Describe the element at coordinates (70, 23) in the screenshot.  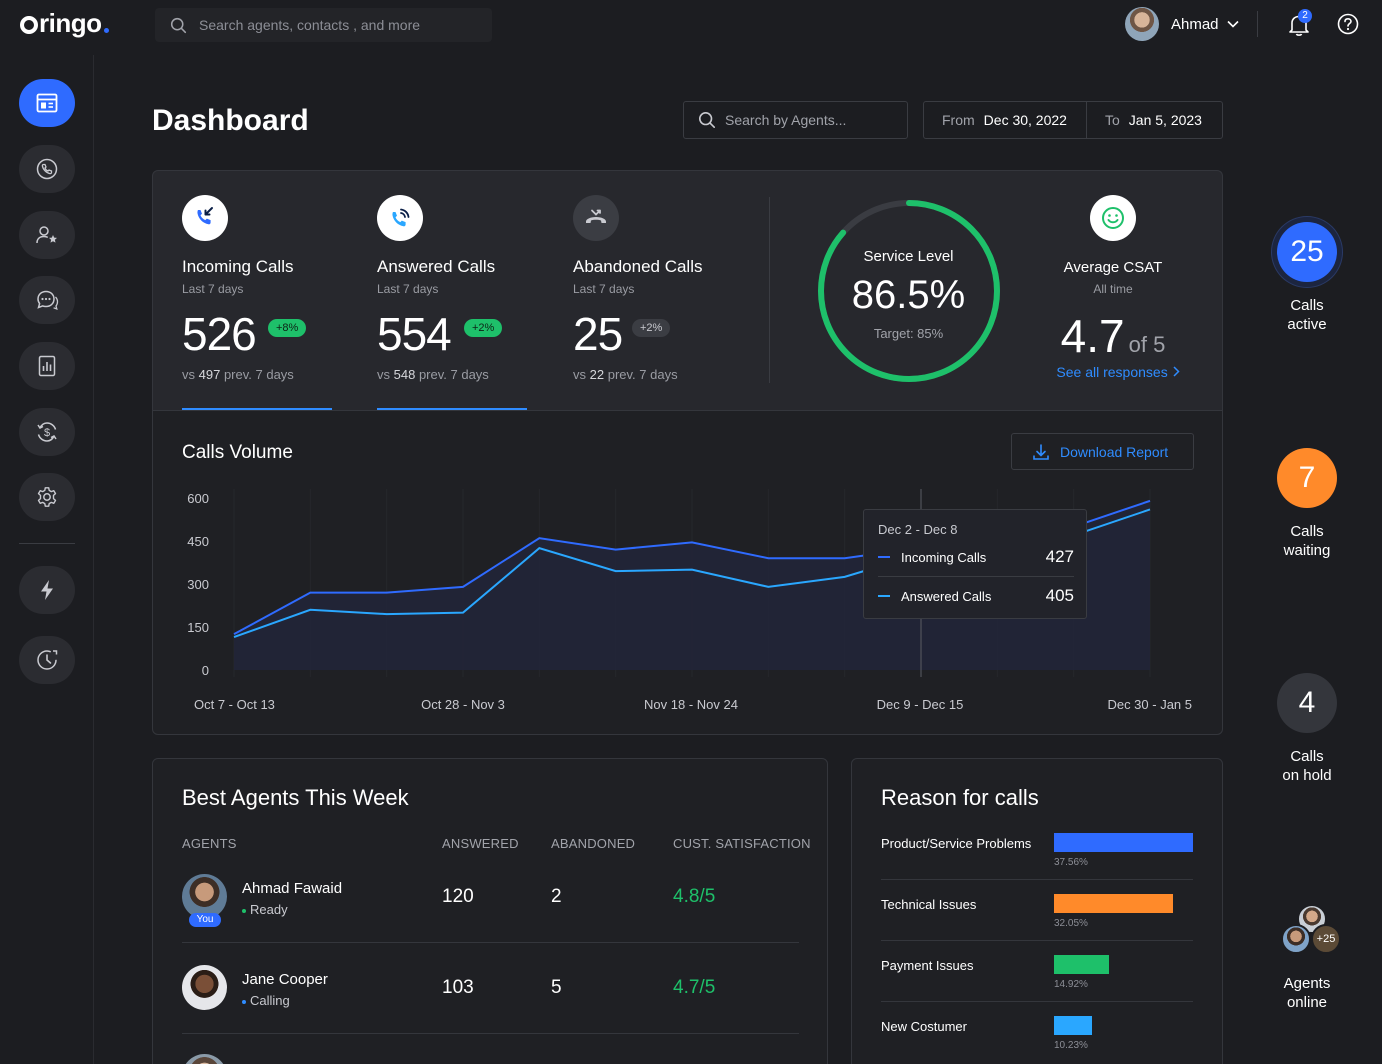
I see `logo-text: ringo` at that location.